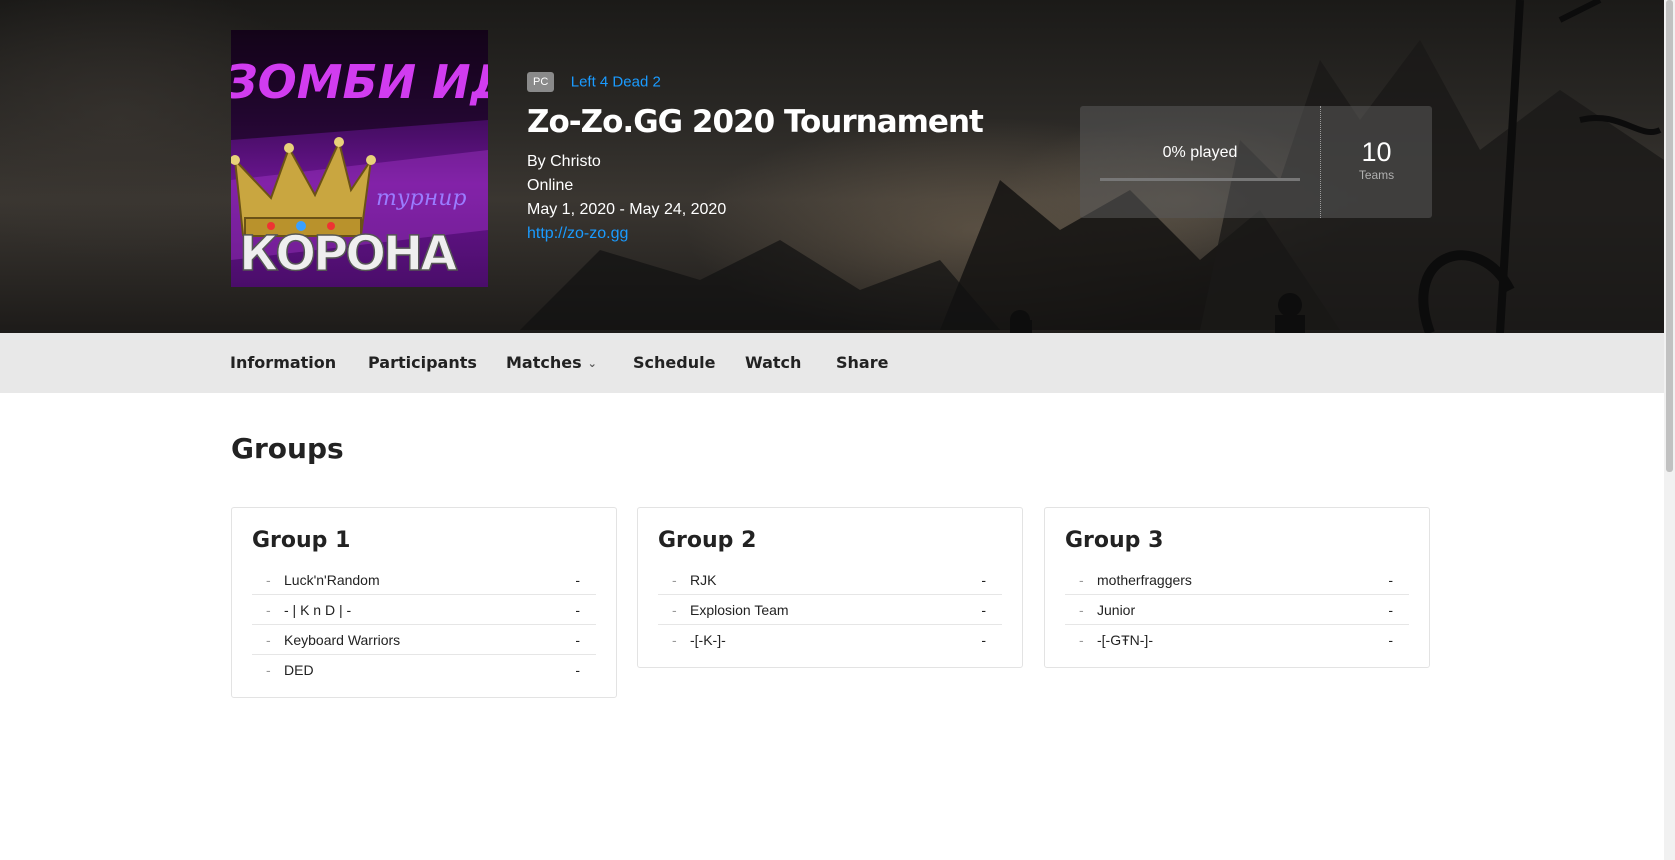 Image resolution: width=1675 pixels, height=860 pixels. What do you see at coordinates (424, 610) in the screenshot?
I see `team-row: -- | K n D | --` at bounding box center [424, 610].